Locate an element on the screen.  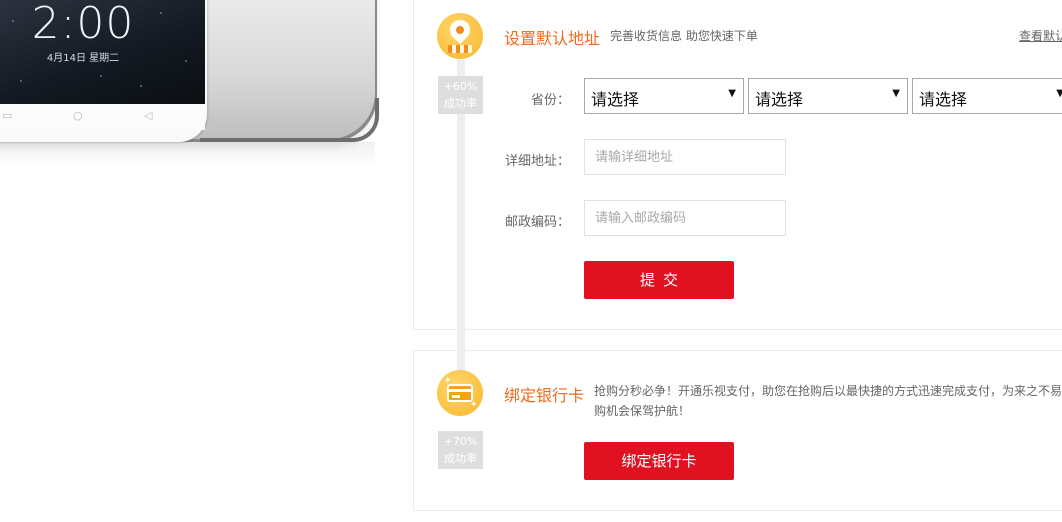
phone-screen-frame: 2:00 4月14日 星期二 ▭ ○ ◁ is located at coordinates (103, 71).